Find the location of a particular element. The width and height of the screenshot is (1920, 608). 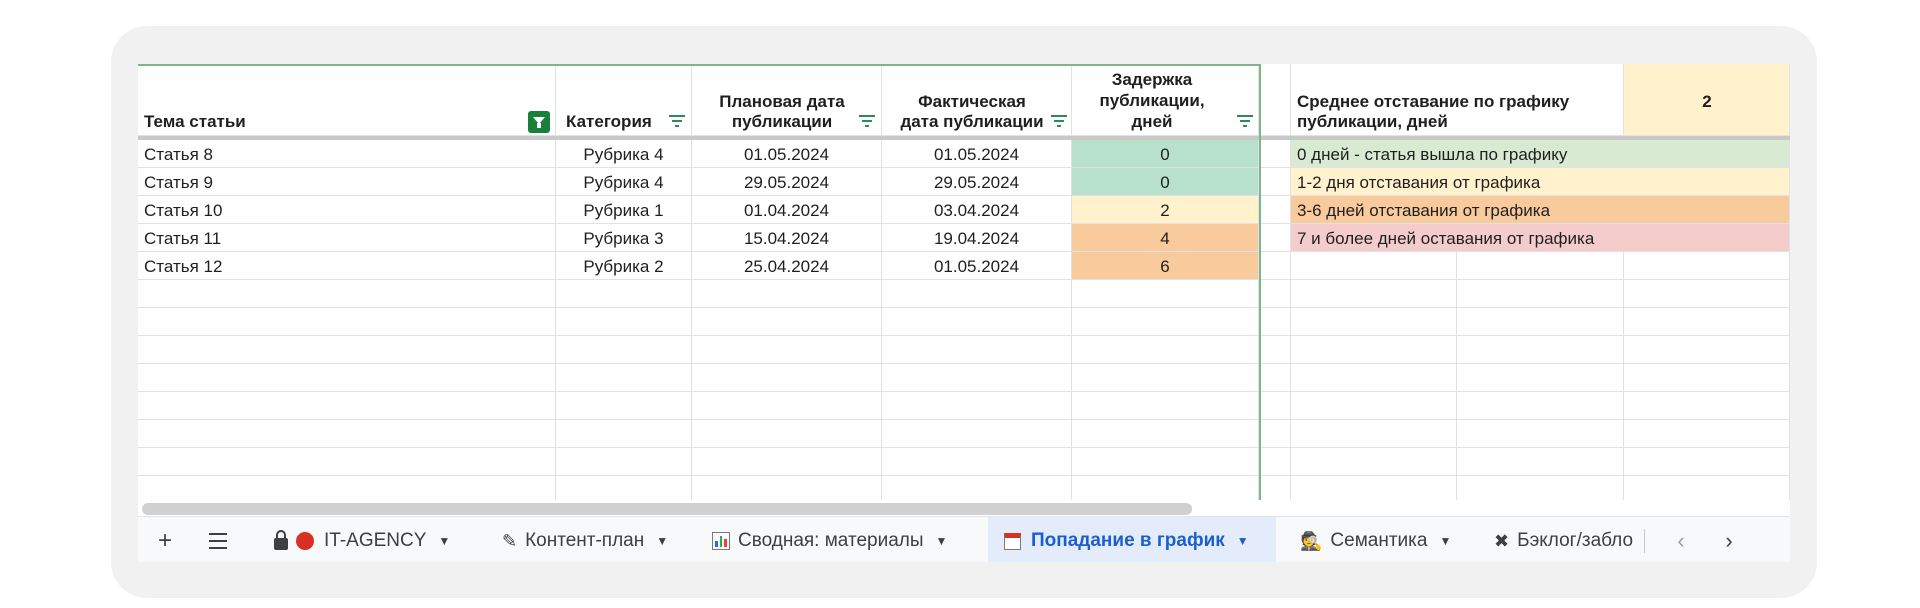

horizontal-scrollbar-thumb is located at coordinates (667, 509).